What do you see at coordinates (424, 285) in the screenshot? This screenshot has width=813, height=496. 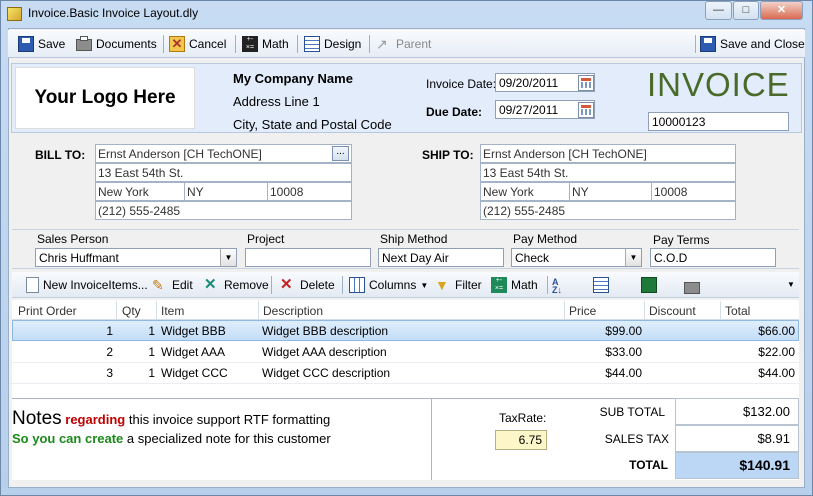 I see `caret-down-icon: ▼` at bounding box center [424, 285].